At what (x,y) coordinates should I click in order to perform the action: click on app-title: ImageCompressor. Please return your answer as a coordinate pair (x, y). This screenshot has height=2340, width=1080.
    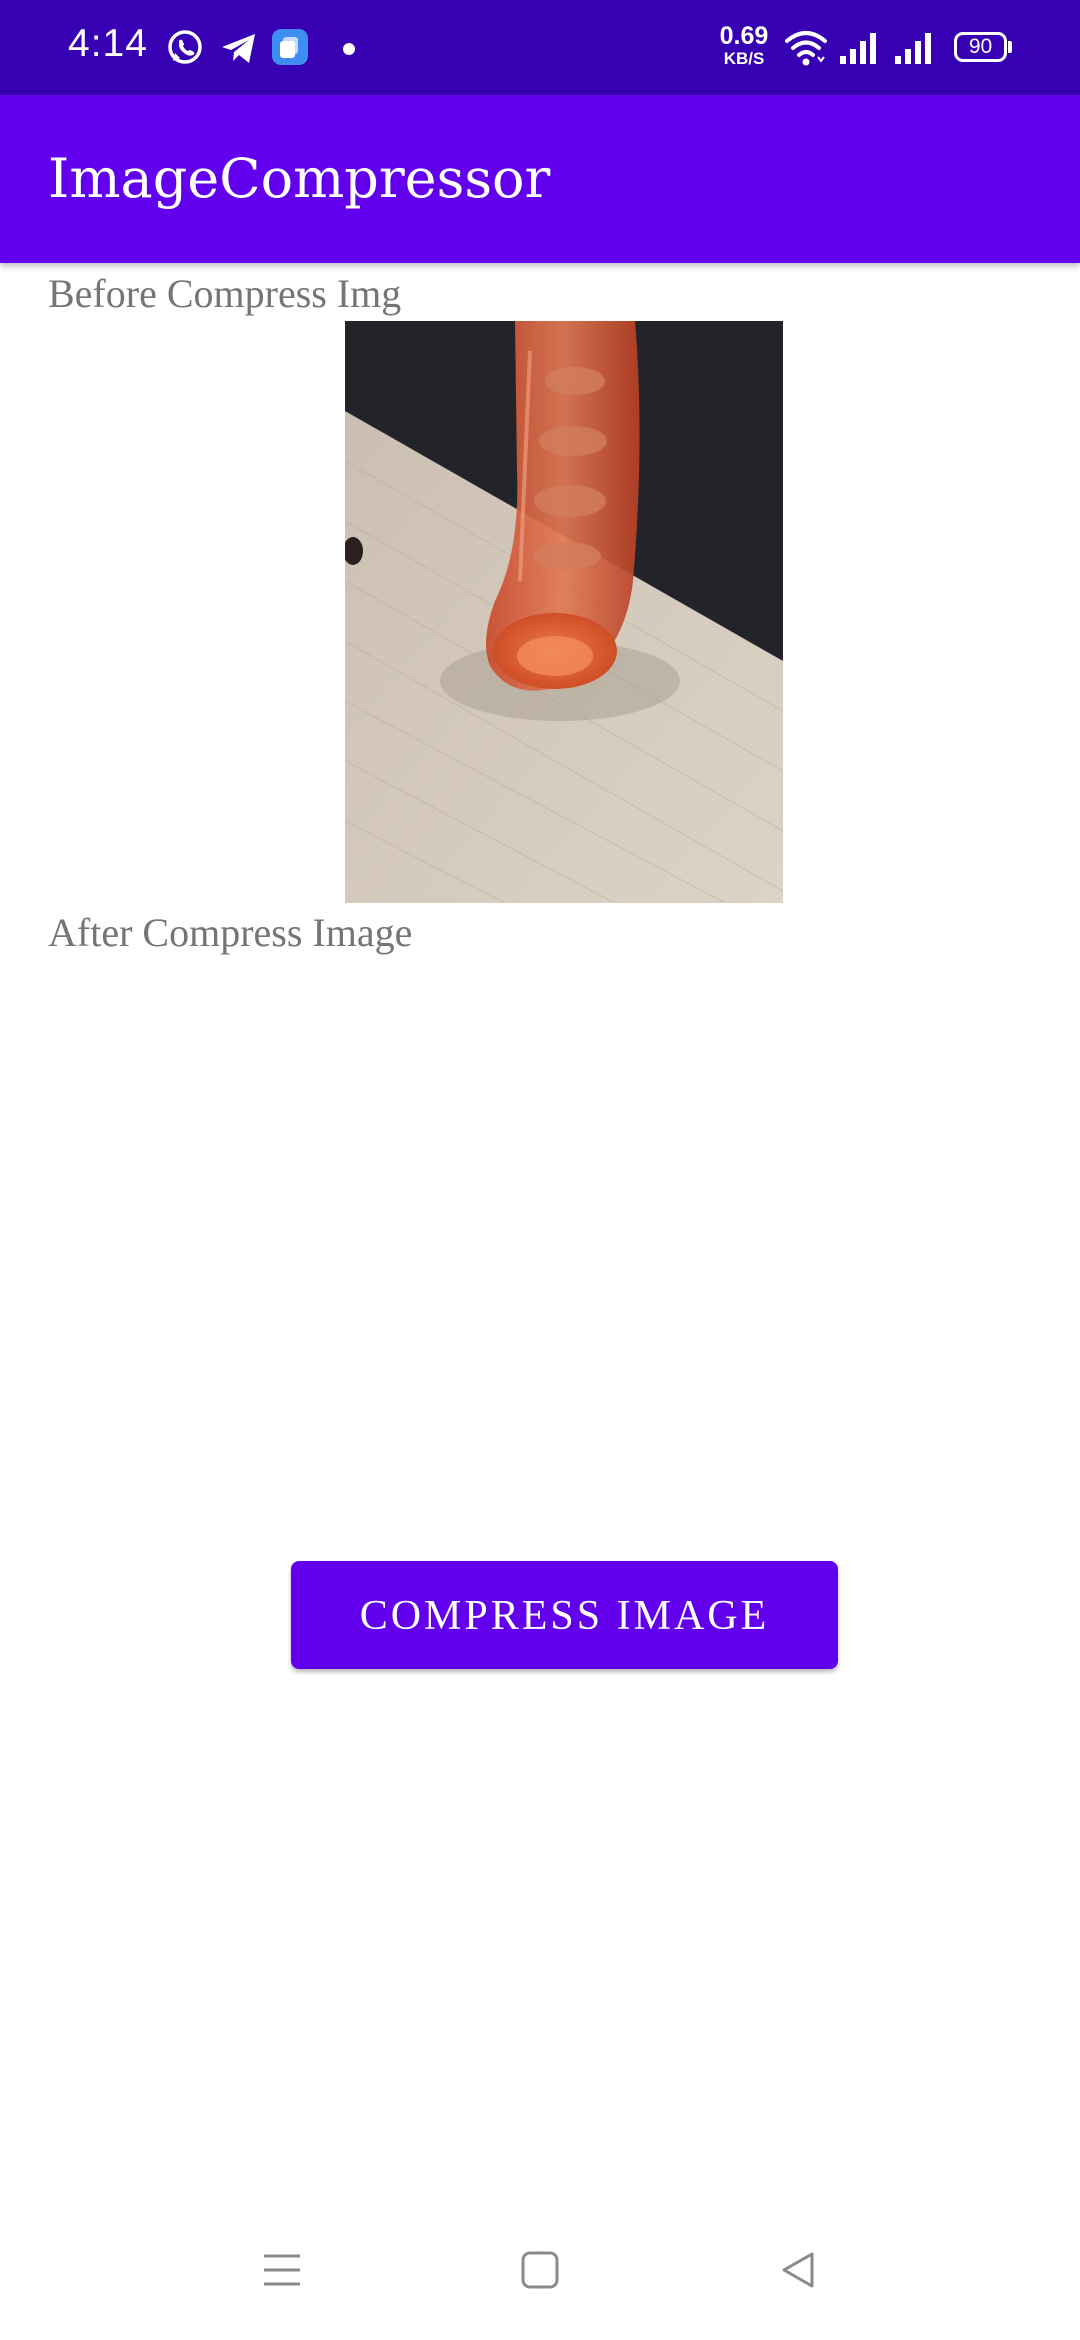
    Looking at the image, I should click on (299, 178).